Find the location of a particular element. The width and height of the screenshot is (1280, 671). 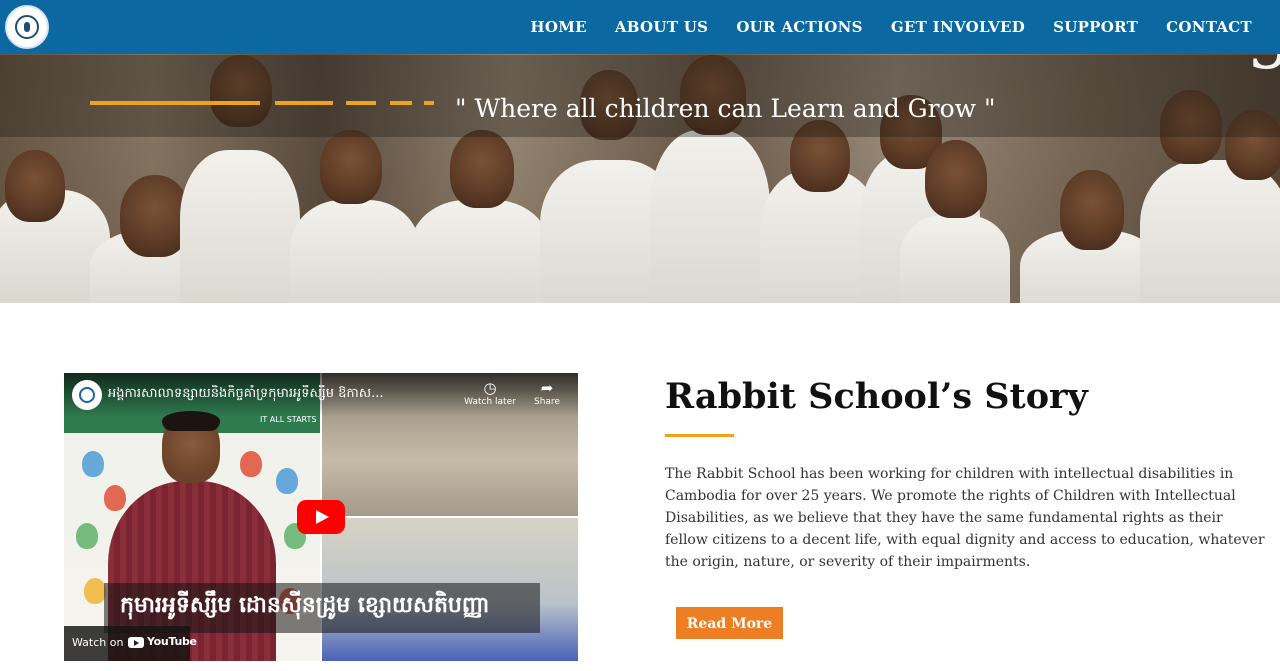

nav-our-actions: OUR ACTIONS is located at coordinates (799, 27).